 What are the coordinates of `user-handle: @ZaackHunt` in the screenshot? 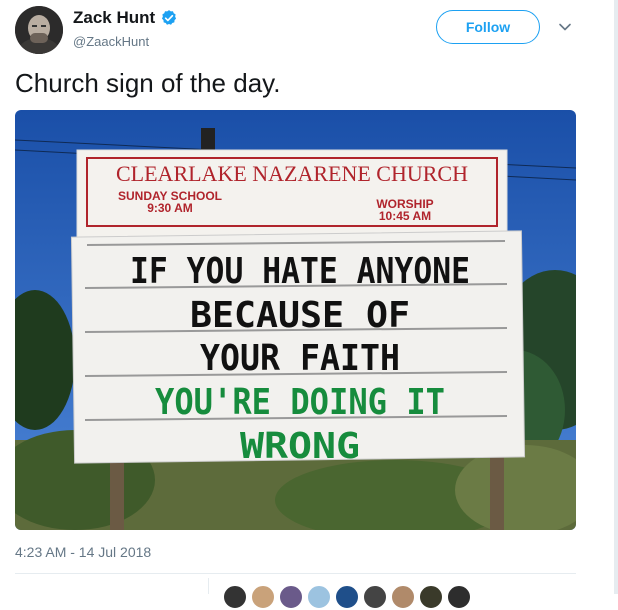 It's located at (111, 41).